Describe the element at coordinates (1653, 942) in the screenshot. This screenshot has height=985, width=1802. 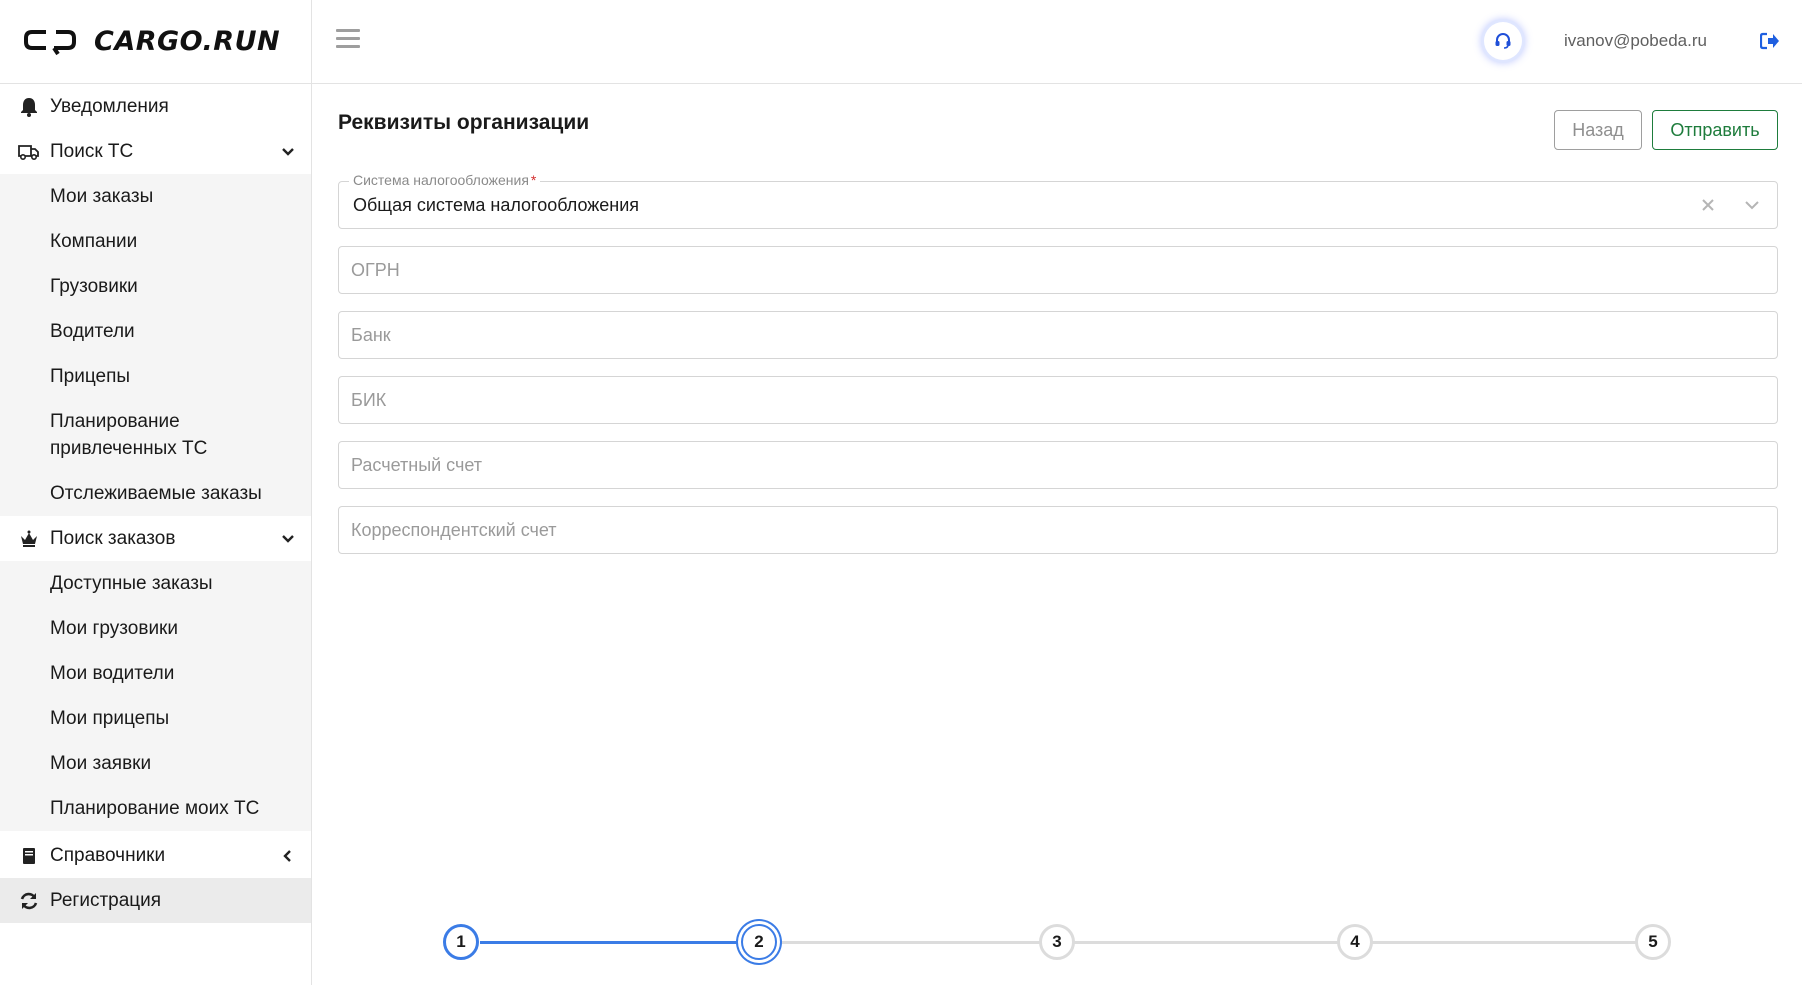
I see `step-5: 5` at that location.